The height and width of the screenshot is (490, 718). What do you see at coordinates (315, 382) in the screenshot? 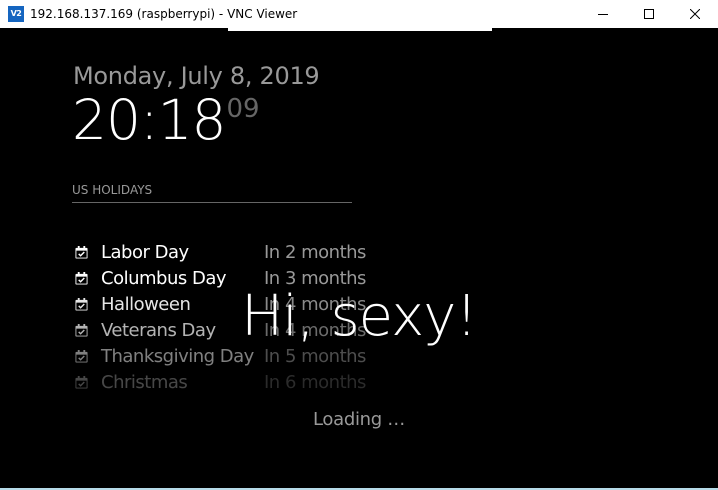
I see `holiday-time: In 6 months` at bounding box center [315, 382].